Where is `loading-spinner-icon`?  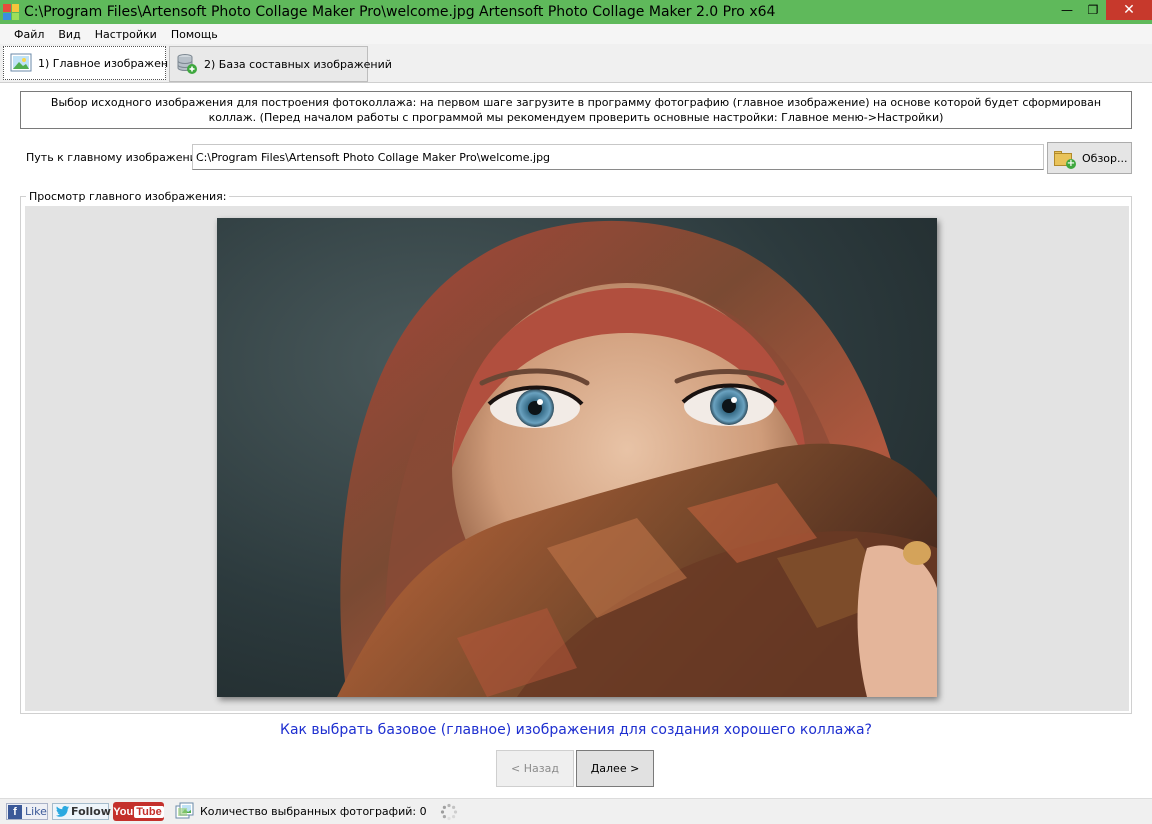 loading-spinner-icon is located at coordinates (449, 812).